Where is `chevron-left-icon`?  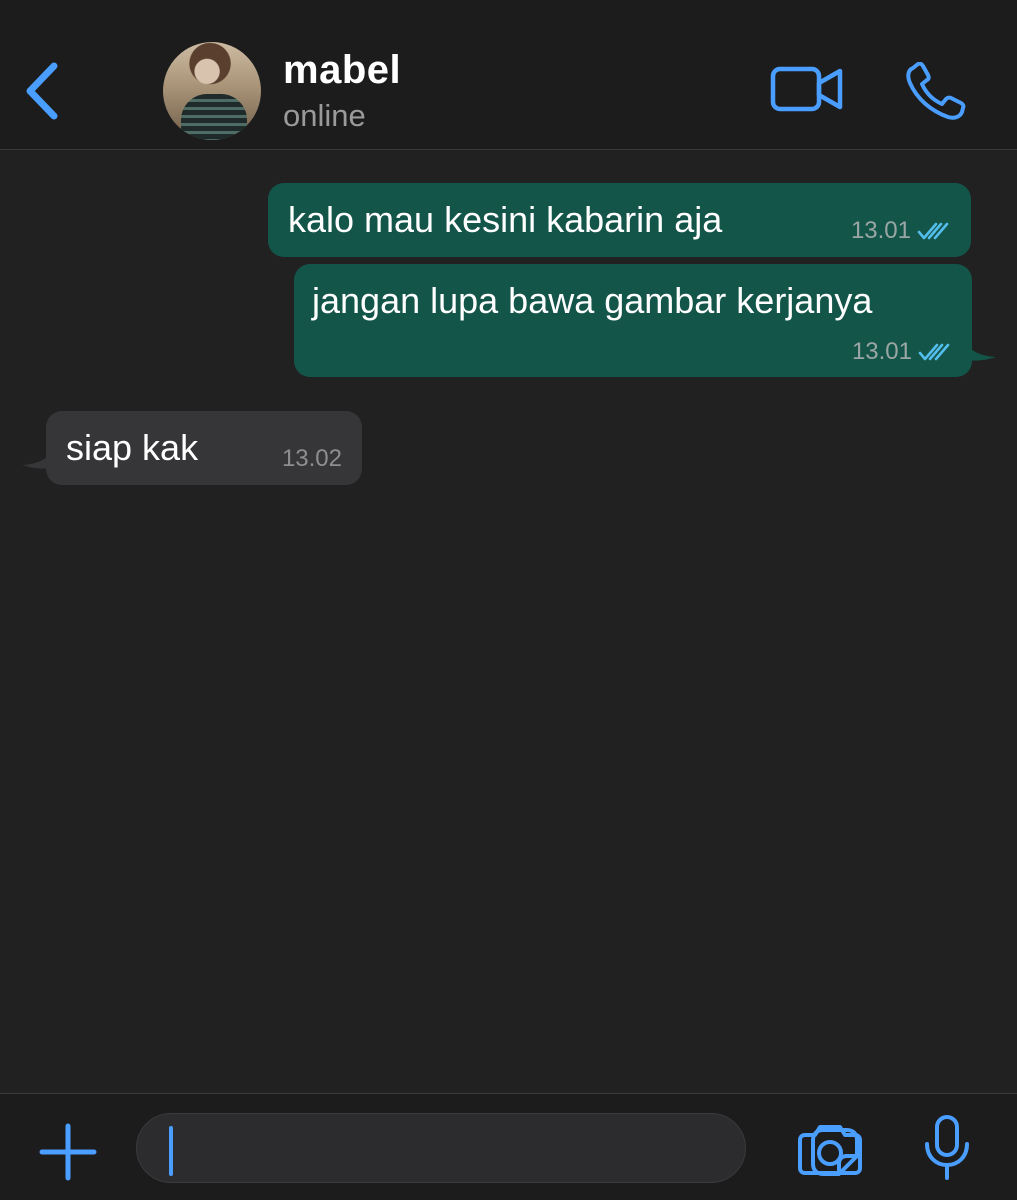
chevron-left-icon is located at coordinates (42, 91).